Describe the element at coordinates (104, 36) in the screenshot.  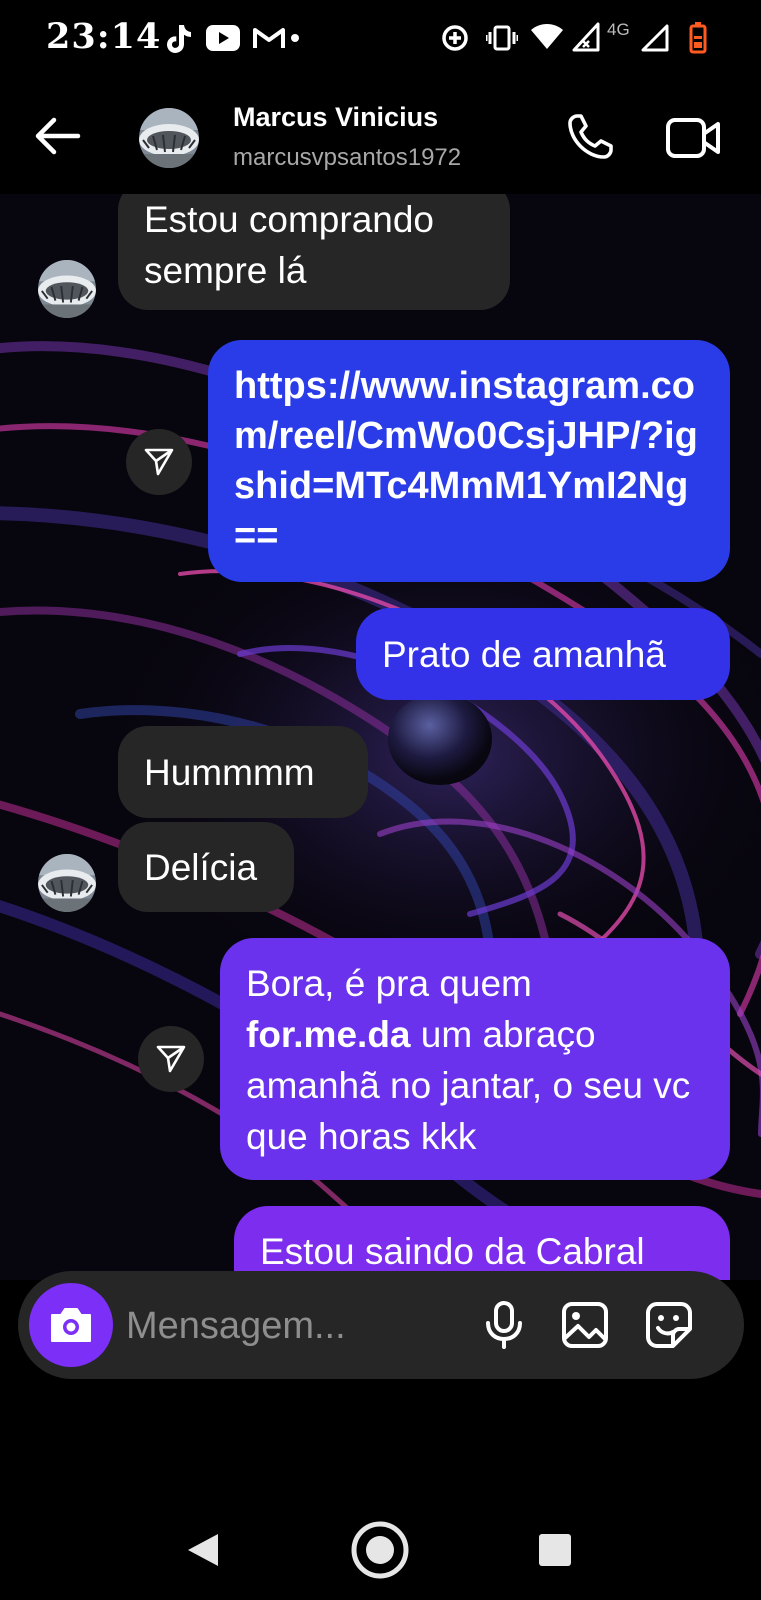
I see `status-time: 23:14` at that location.